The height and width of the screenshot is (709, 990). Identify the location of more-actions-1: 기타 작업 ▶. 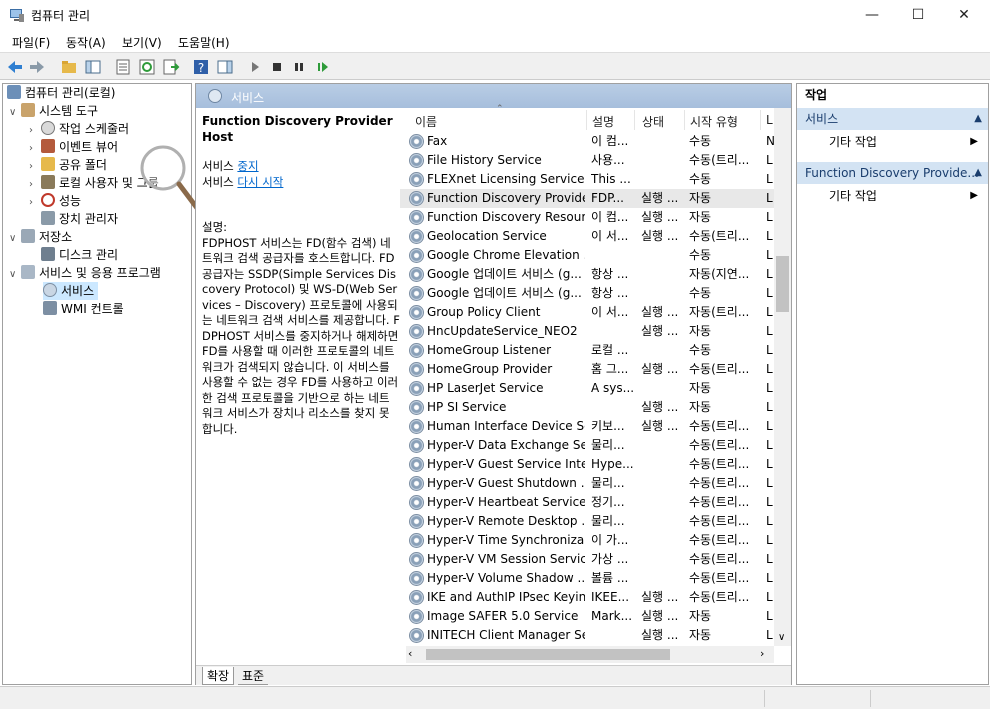
(892, 142).